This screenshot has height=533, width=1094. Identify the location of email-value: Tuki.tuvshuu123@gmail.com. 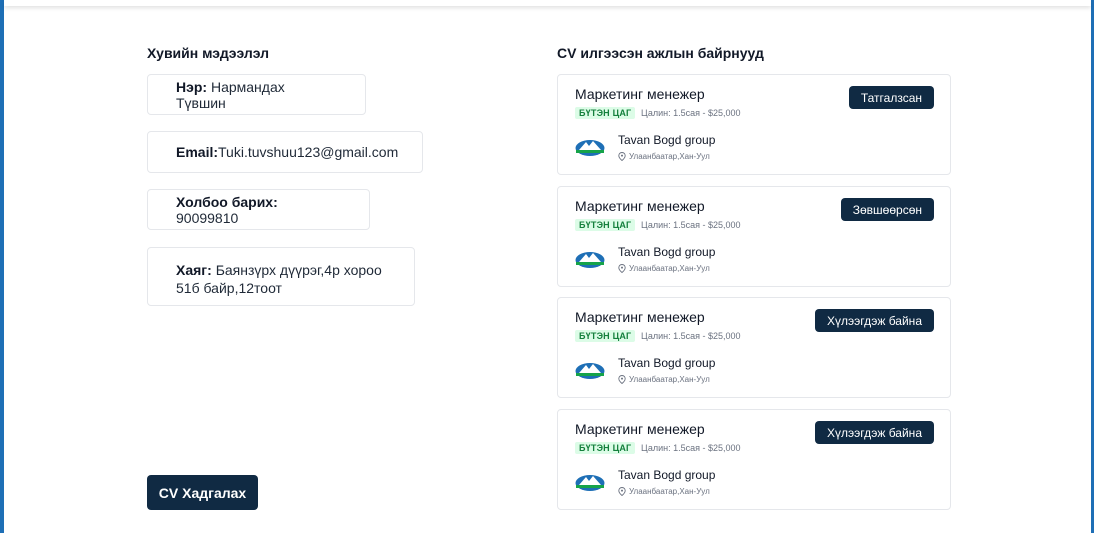
(308, 152).